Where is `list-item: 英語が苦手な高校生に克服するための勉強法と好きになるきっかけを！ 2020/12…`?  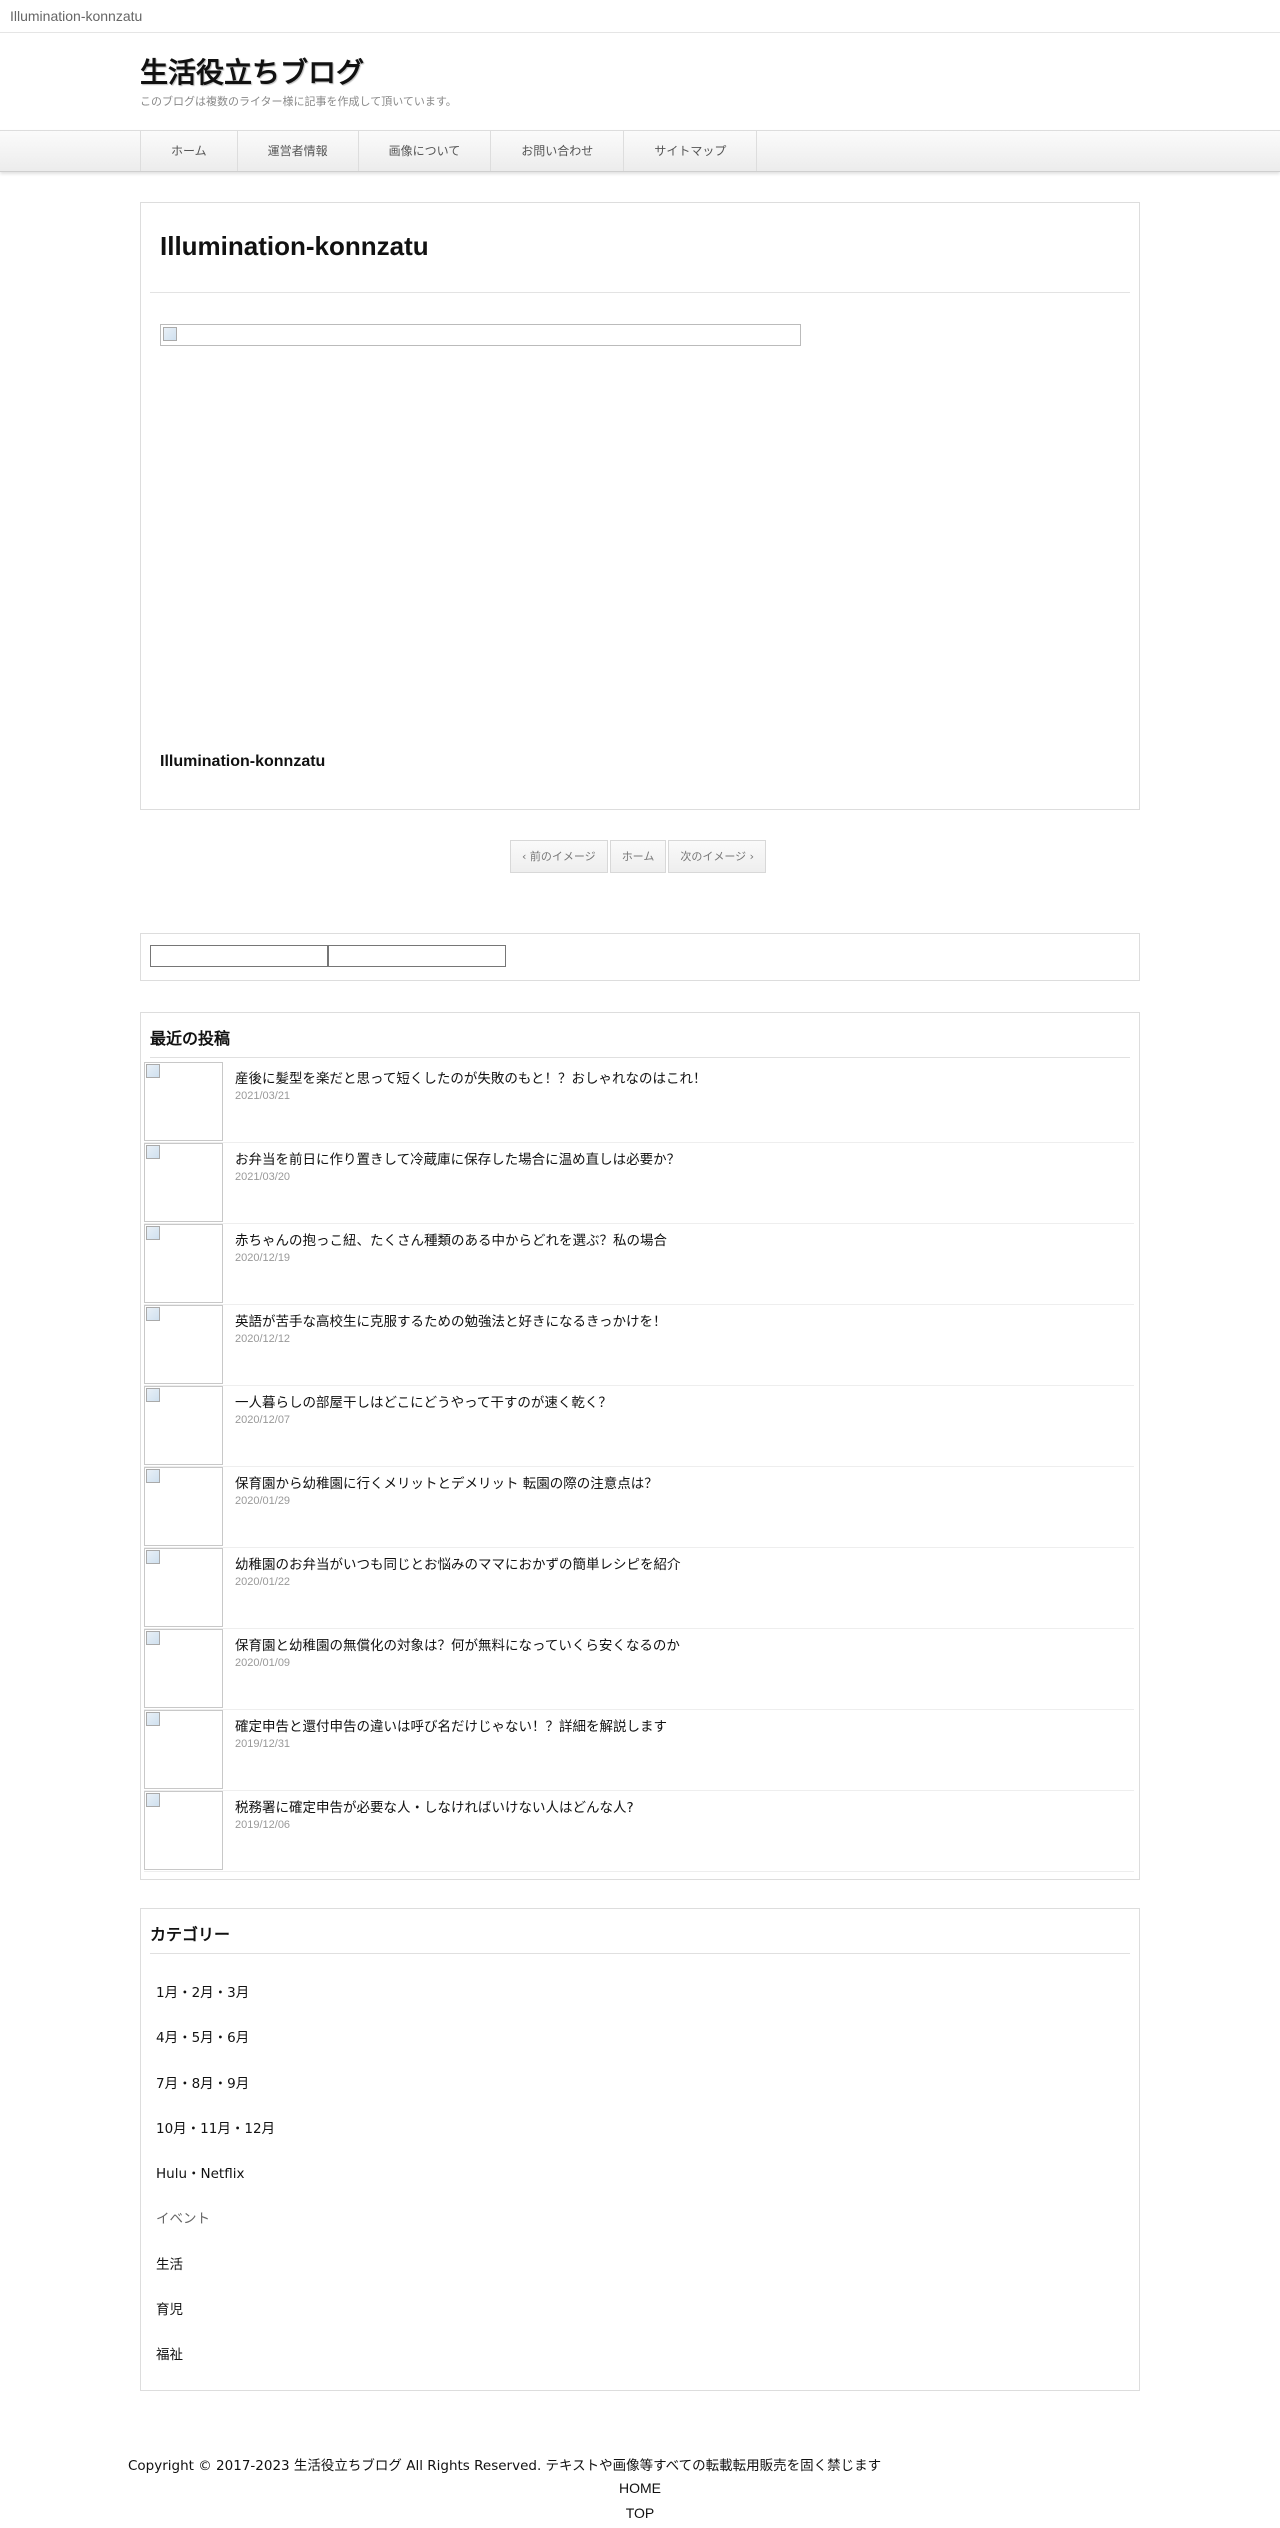 list-item: 英語が苦手な高校生に克服するための勉強法と好きになるきっかけを！ 2020/12… is located at coordinates (639, 1345).